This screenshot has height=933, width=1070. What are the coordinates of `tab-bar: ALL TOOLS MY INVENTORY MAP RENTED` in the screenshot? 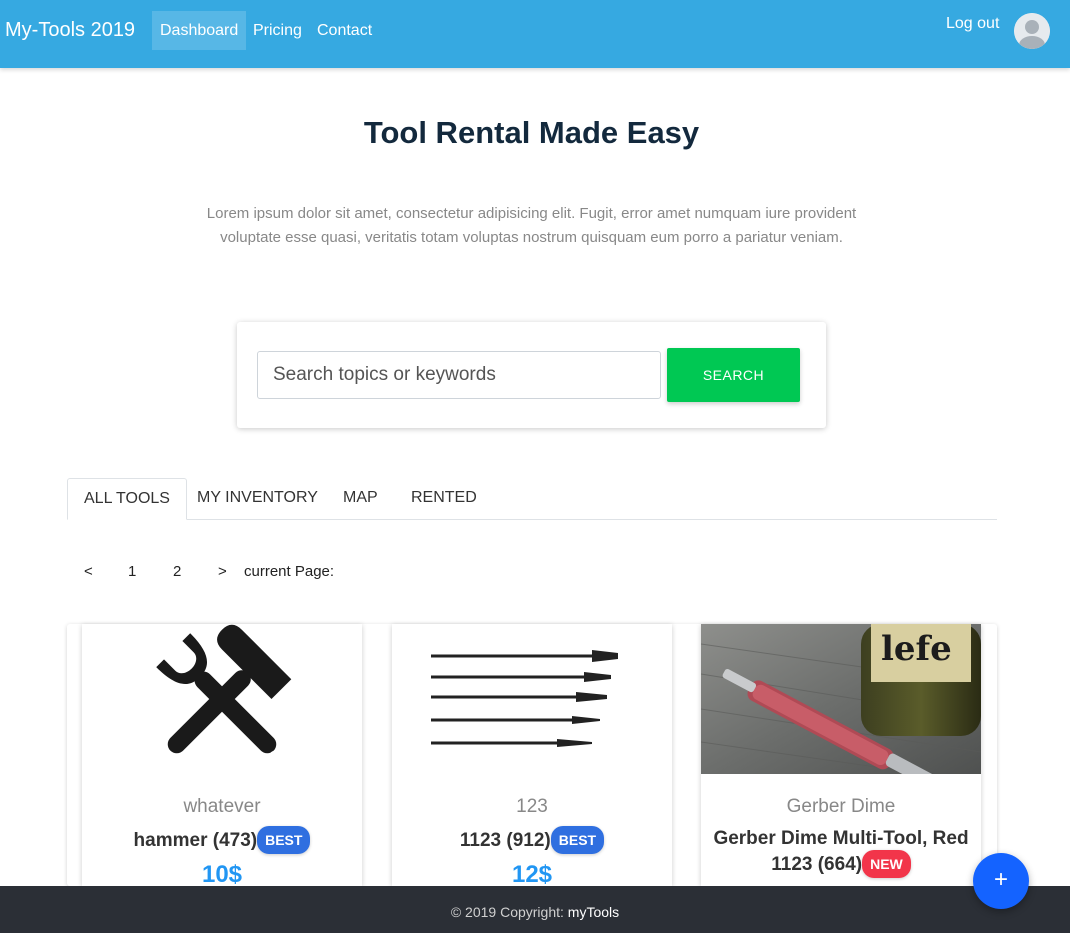 It's located at (532, 499).